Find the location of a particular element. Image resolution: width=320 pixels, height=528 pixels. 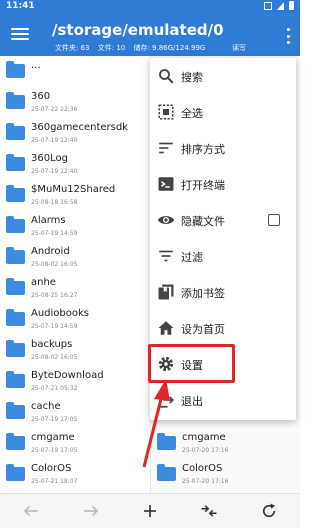

menu-item-label: 搜索 is located at coordinates (192, 77).